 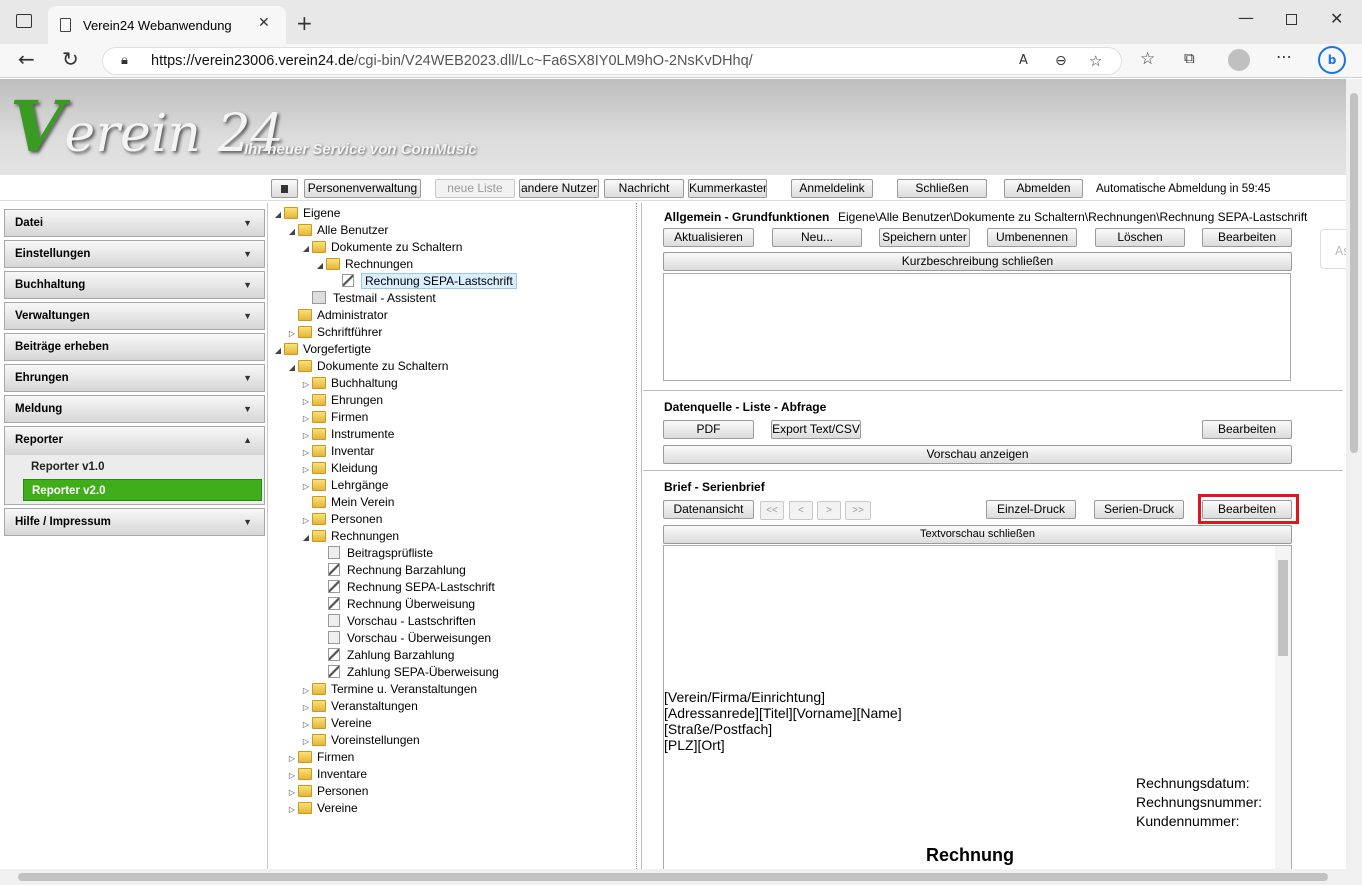 I want to click on tree-node-selected: Rechnung SEPA-Lastschrift, so click(x=423, y=281).